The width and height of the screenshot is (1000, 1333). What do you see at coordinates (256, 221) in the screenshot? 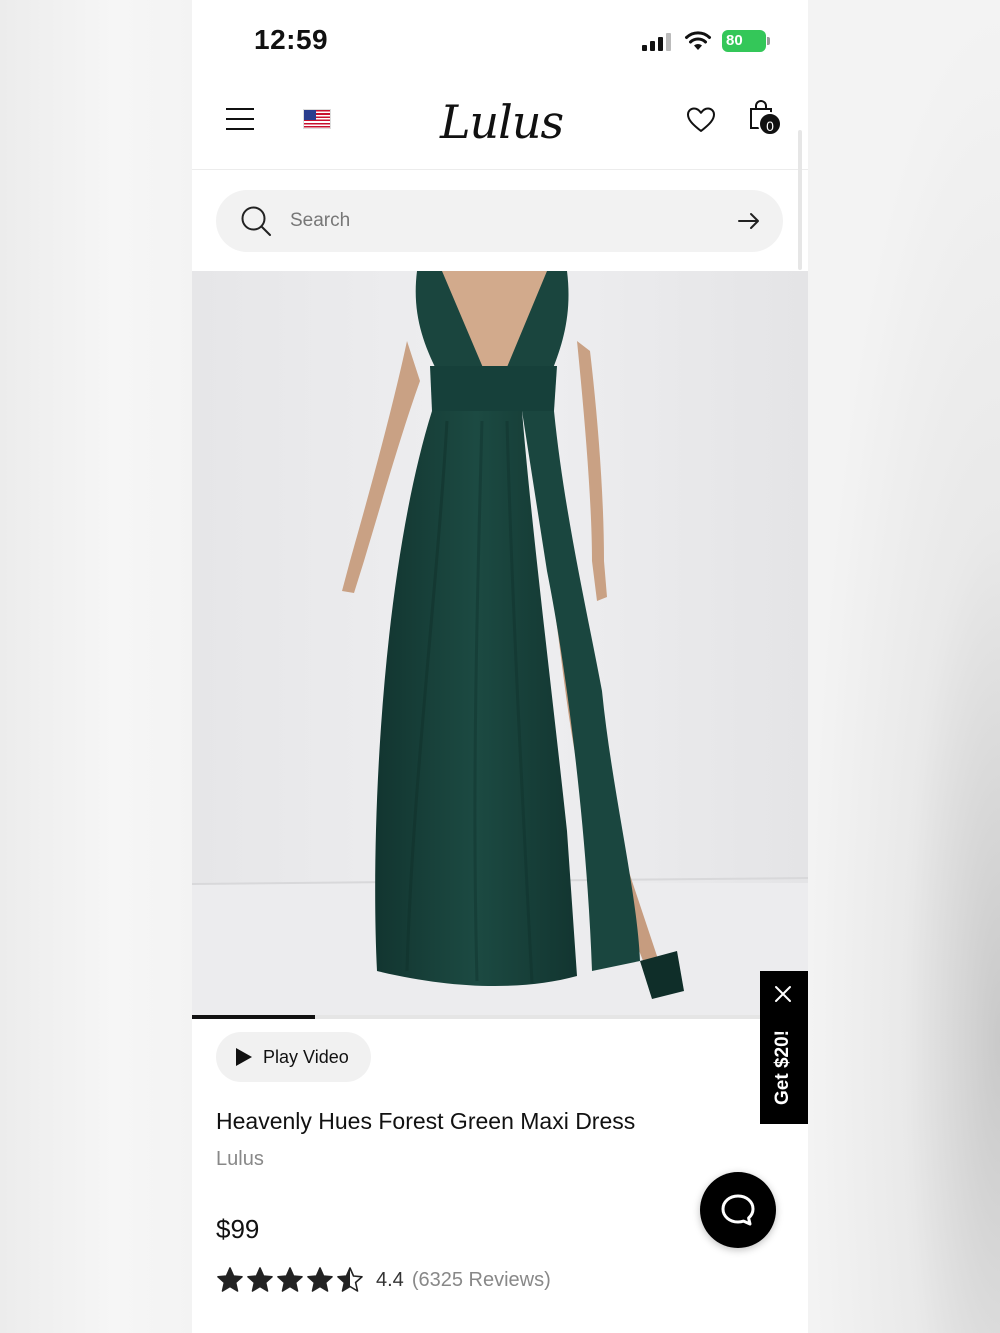
I see `search-icon` at bounding box center [256, 221].